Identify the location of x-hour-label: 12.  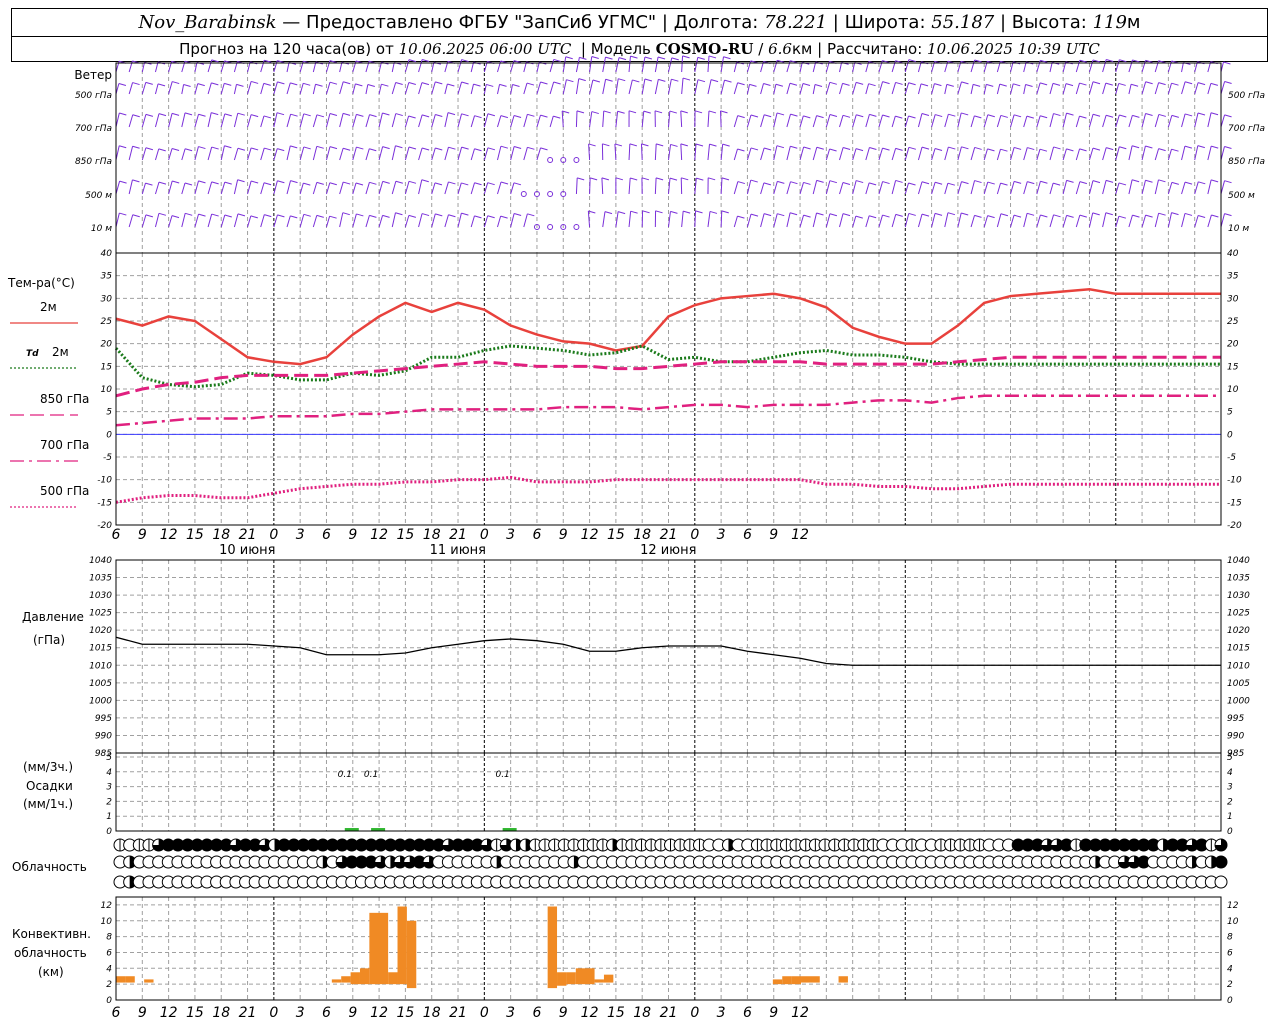
(169, 535).